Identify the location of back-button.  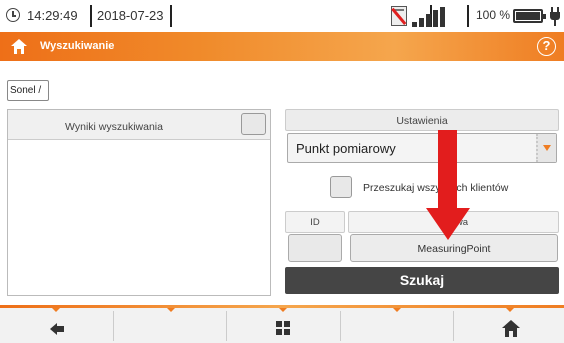
(56, 325).